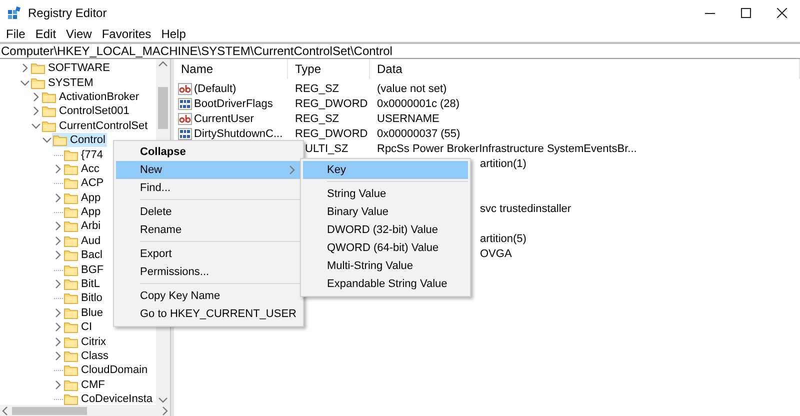 This screenshot has width=800, height=416. What do you see at coordinates (78, 327) in the screenshot?
I see `tree-item: CI` at bounding box center [78, 327].